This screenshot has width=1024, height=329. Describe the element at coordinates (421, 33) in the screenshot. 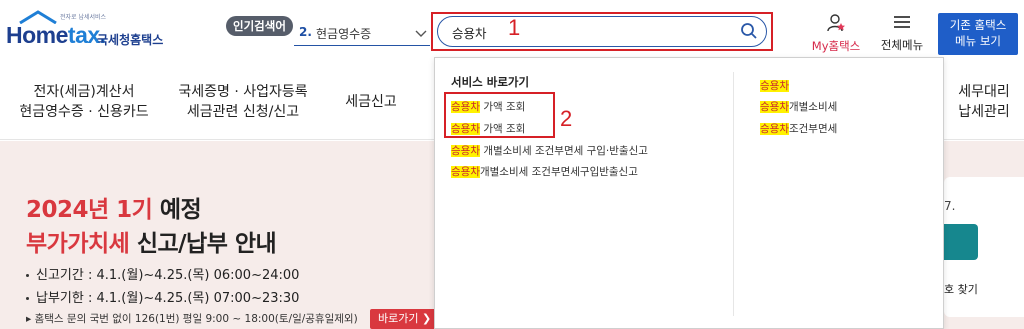

I see `chevron-down-icon` at that location.